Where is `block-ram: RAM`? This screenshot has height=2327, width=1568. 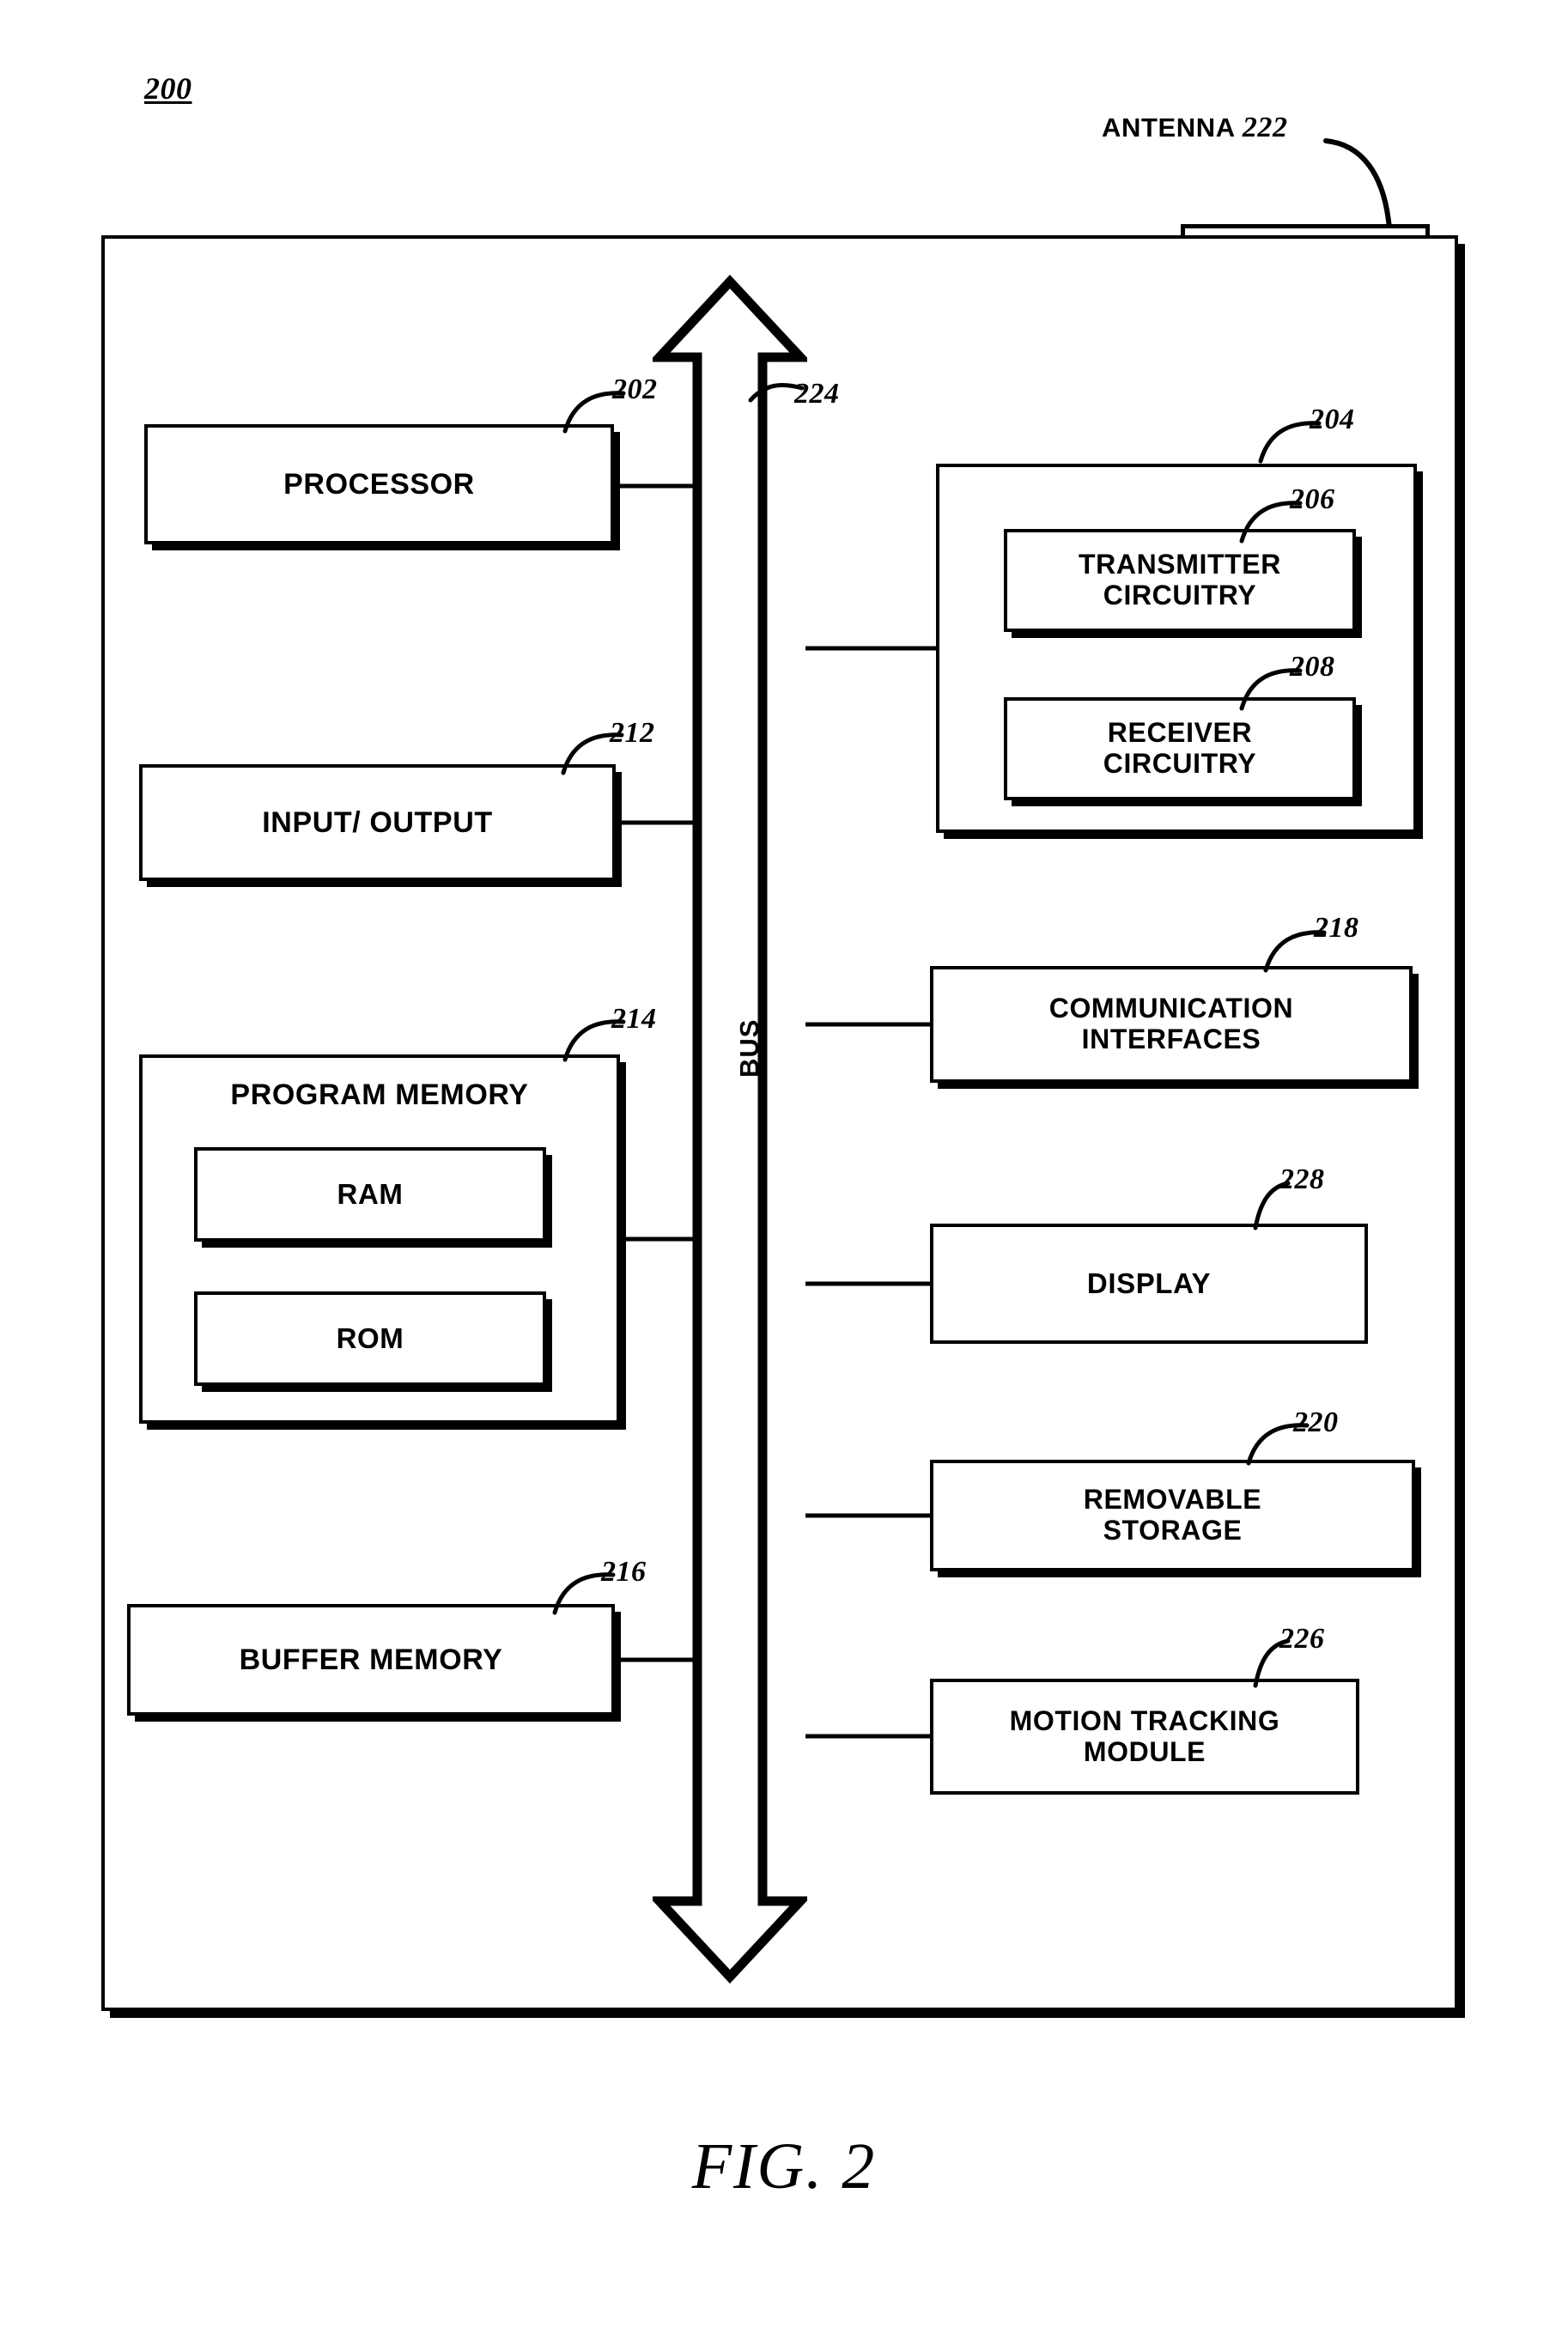 block-ram: RAM is located at coordinates (370, 1194).